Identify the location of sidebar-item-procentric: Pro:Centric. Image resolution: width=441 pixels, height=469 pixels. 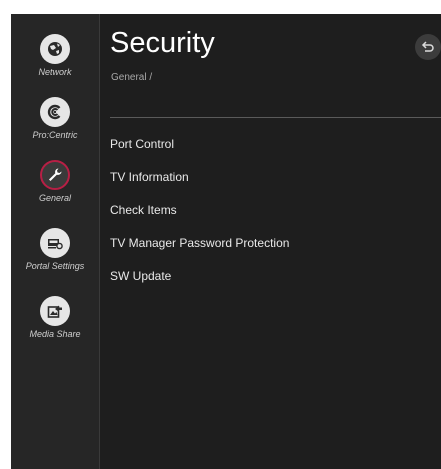
(55, 118).